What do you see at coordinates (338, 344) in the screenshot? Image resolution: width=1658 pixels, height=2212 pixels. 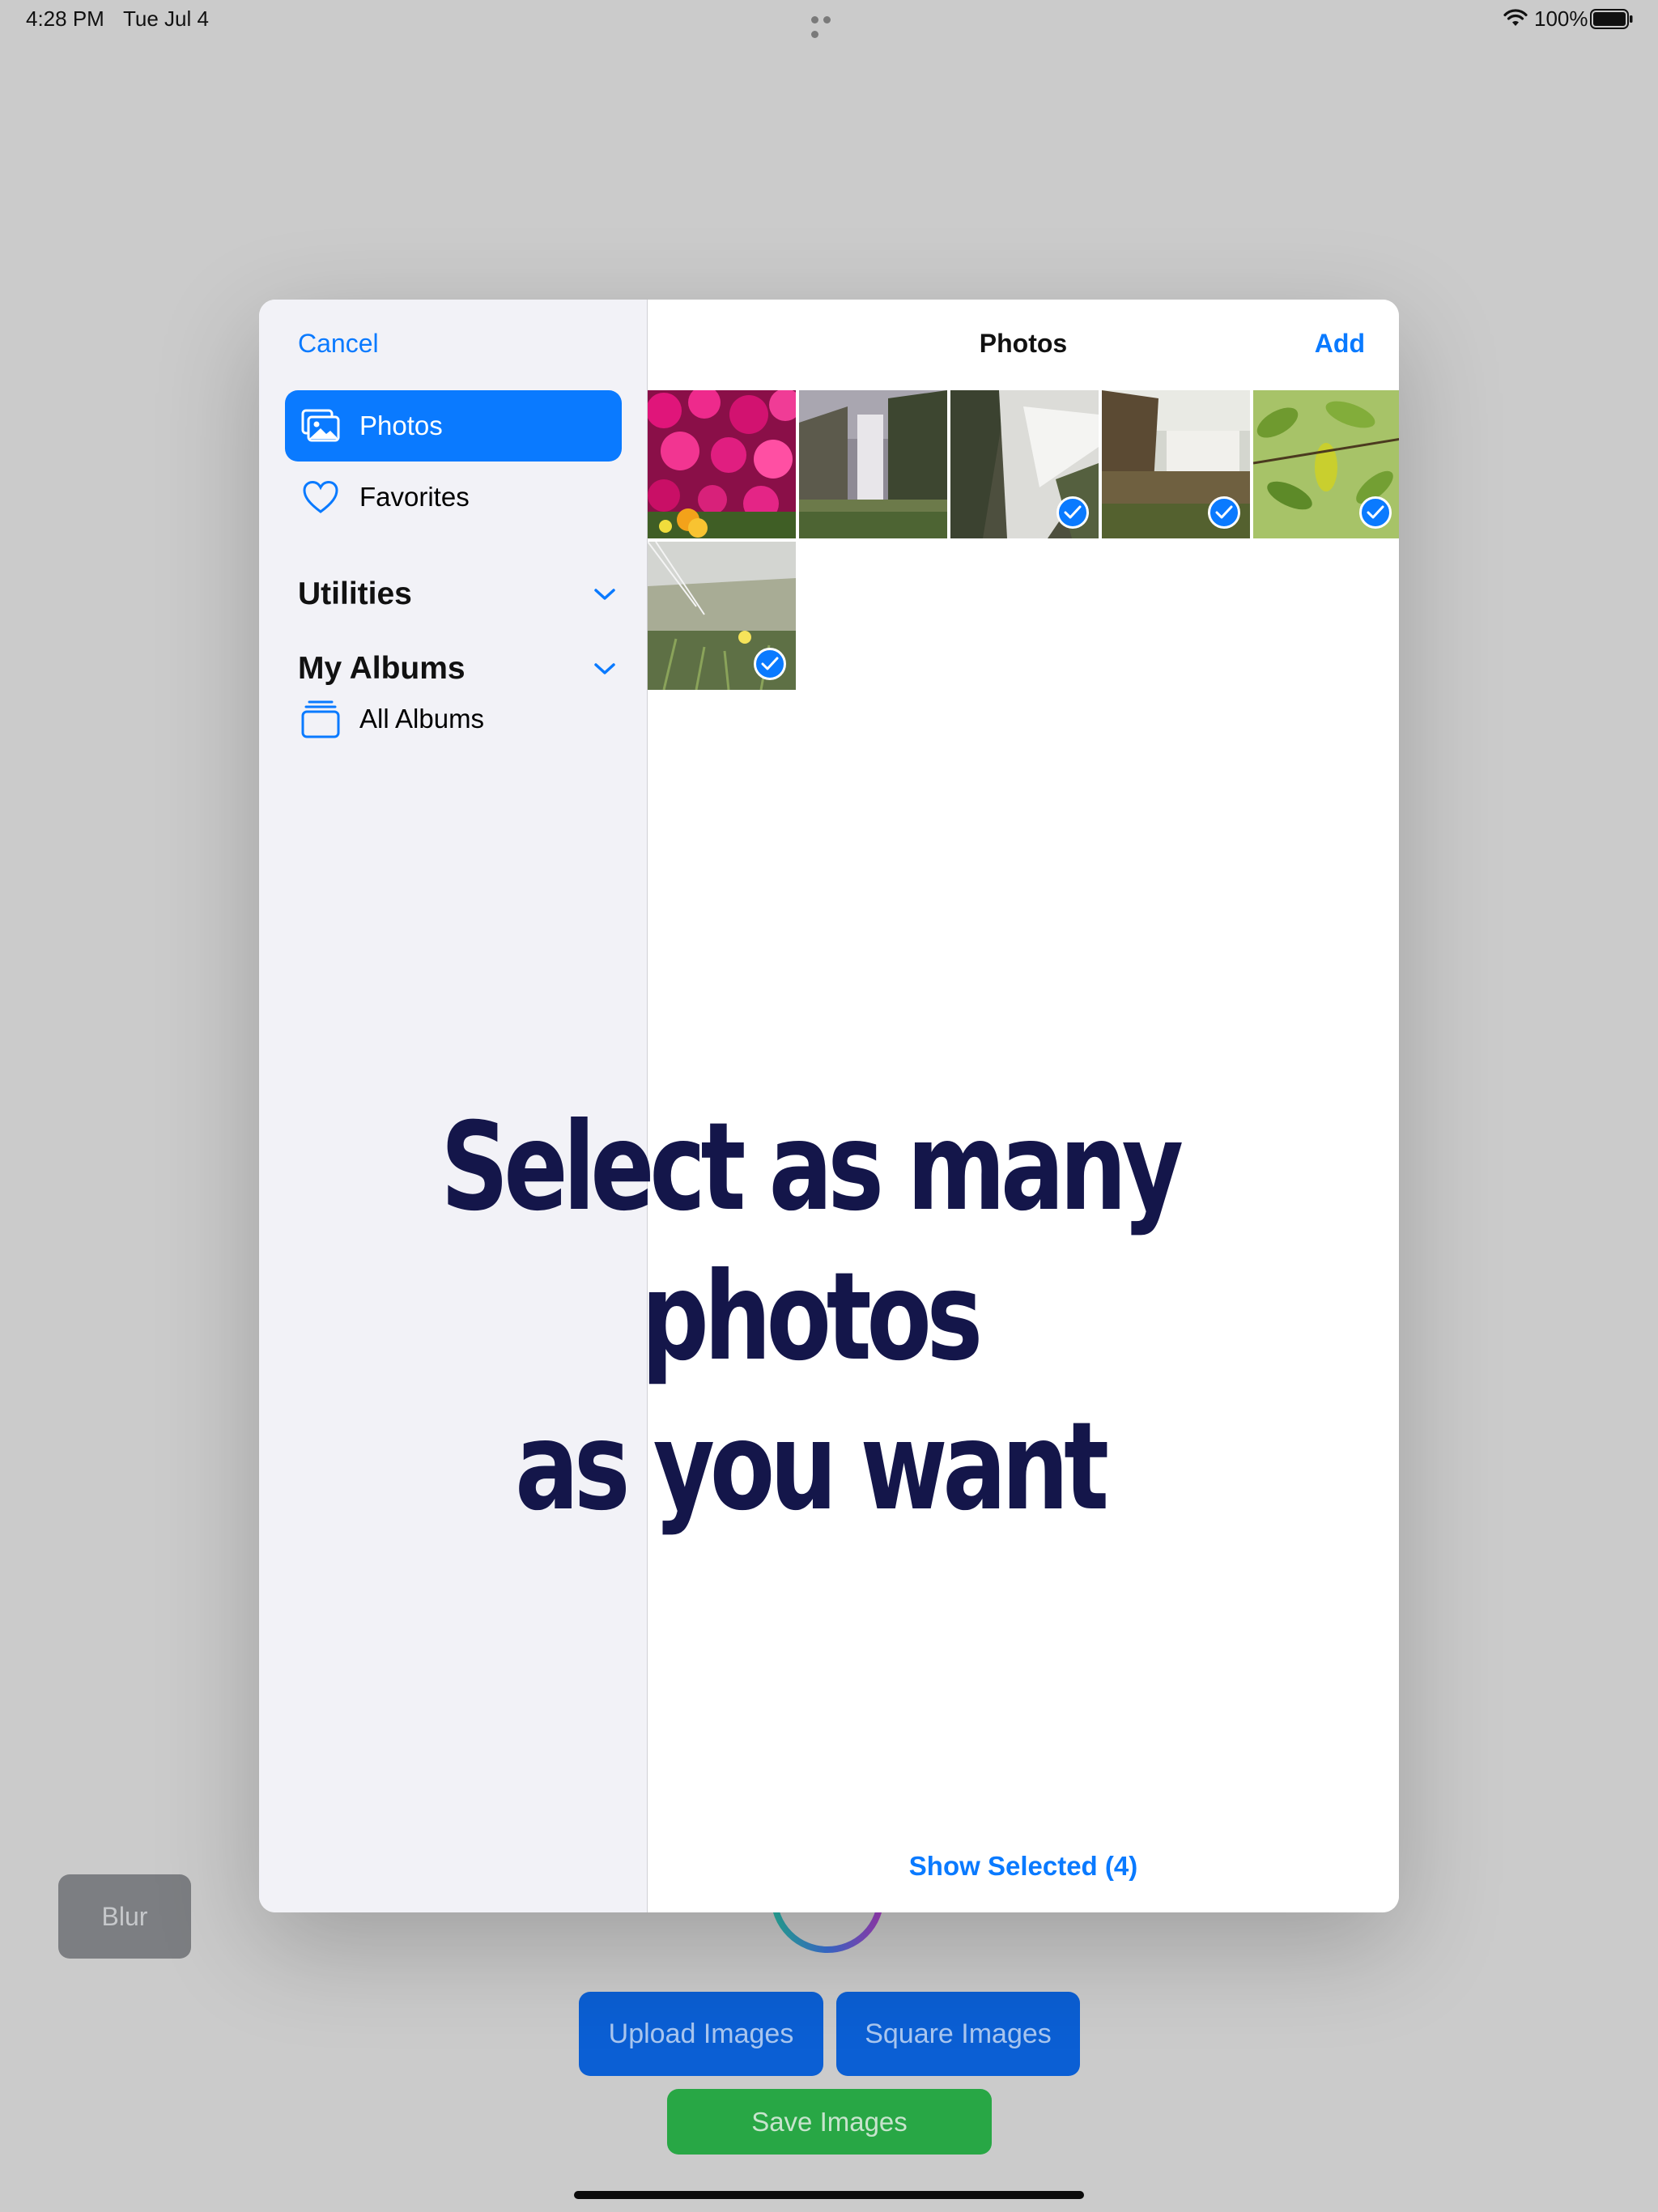 I see `cancel-button: Cancel` at bounding box center [338, 344].